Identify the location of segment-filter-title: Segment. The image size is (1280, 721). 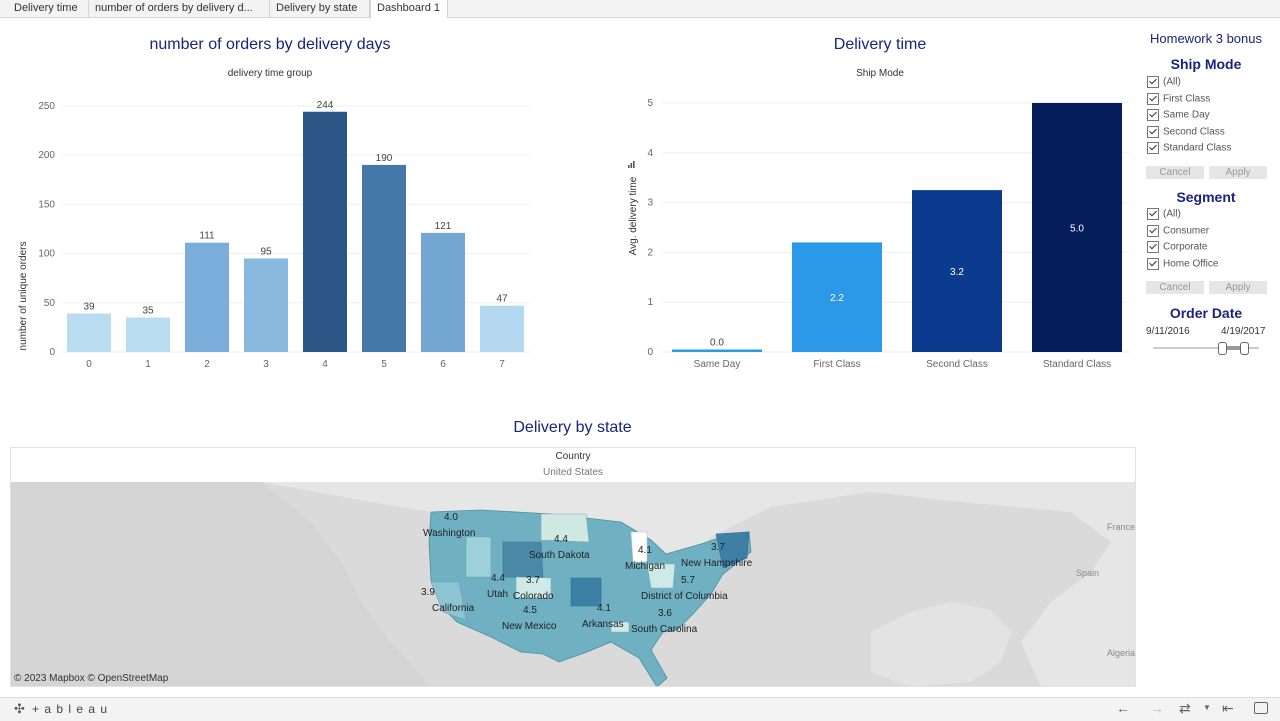
(1206, 197).